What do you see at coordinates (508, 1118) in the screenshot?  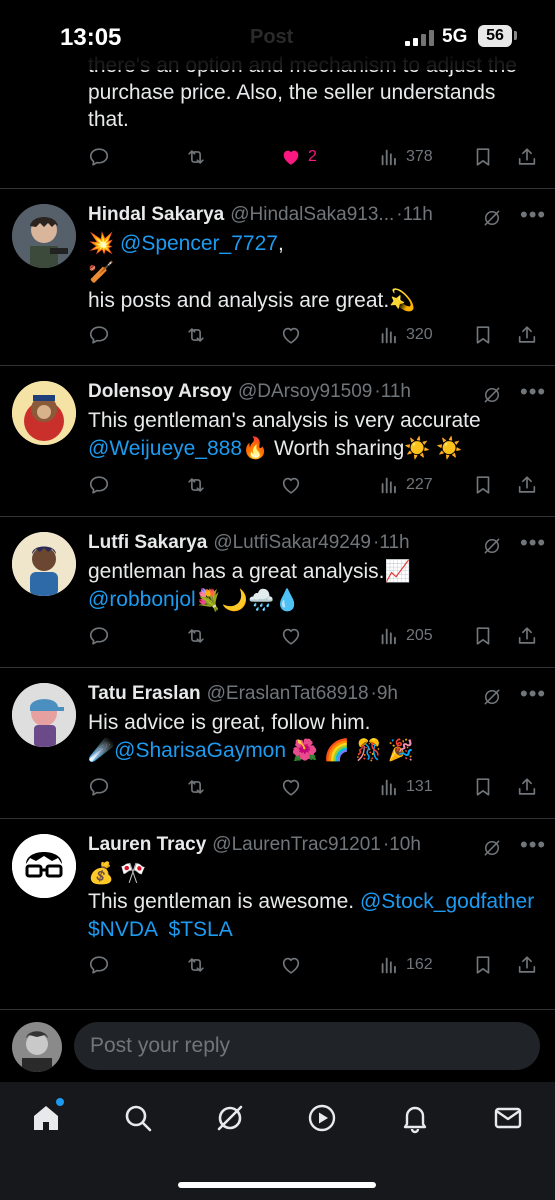 I see `tab-messages` at bounding box center [508, 1118].